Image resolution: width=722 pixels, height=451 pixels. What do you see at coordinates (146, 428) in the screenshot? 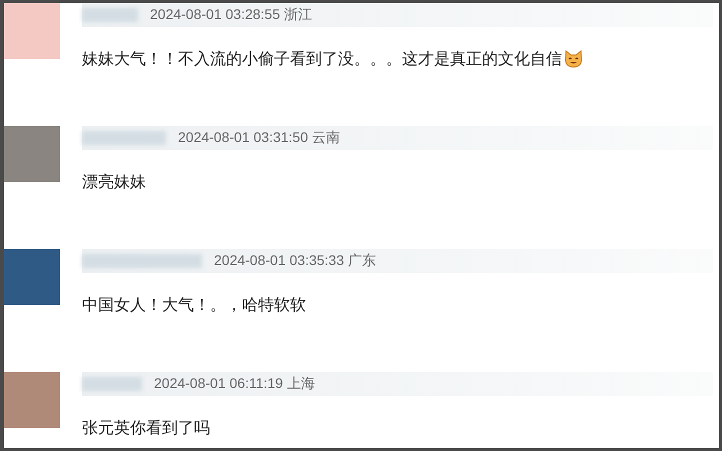
I see `comment-text: 张元英你看到了吗` at bounding box center [146, 428].